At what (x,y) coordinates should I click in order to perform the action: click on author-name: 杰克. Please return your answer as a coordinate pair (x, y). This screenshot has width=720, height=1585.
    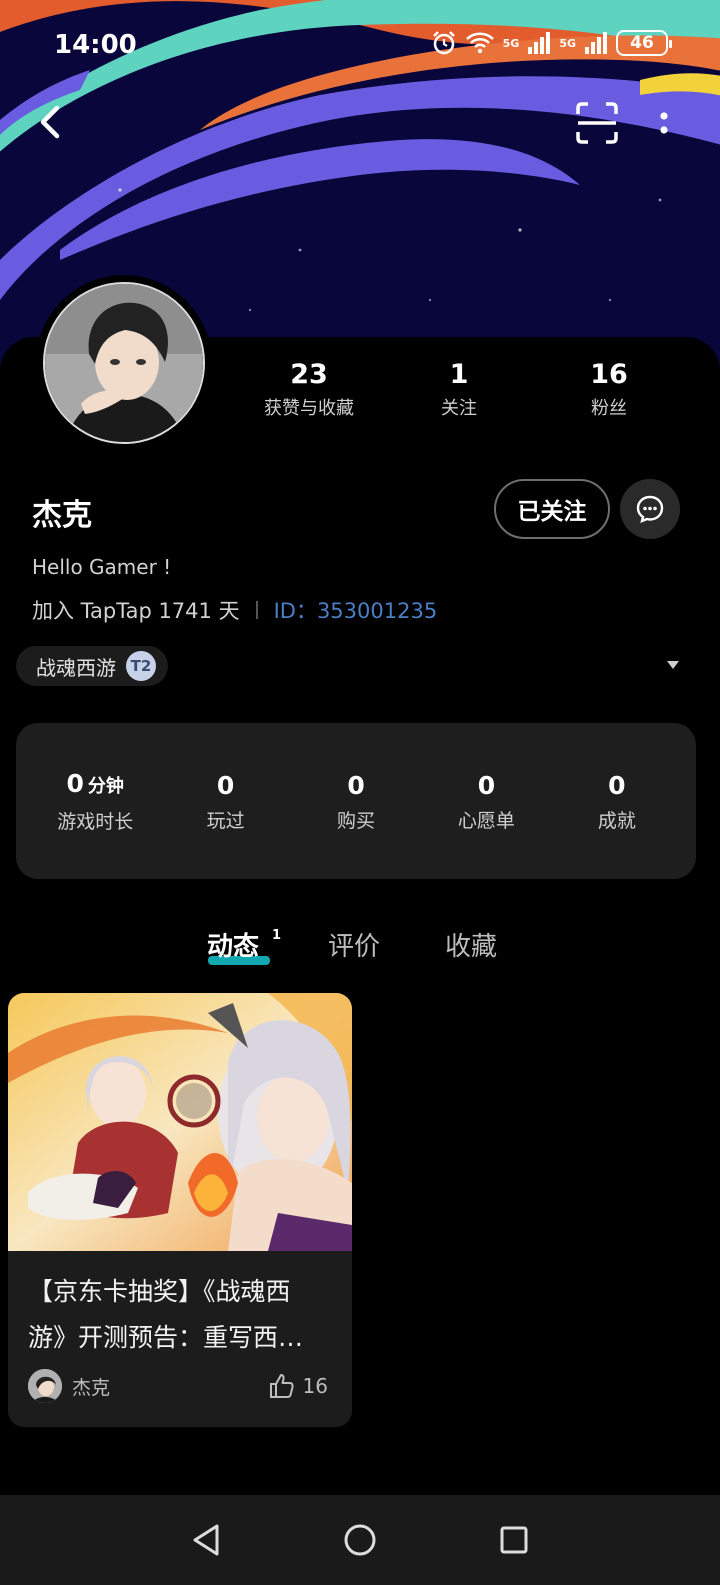
    Looking at the image, I should click on (91, 1387).